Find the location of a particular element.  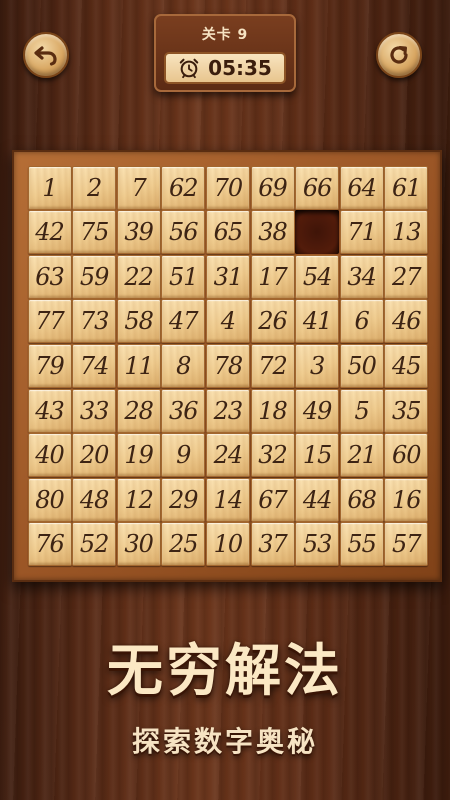

number-tile: 6 is located at coordinates (361, 321).